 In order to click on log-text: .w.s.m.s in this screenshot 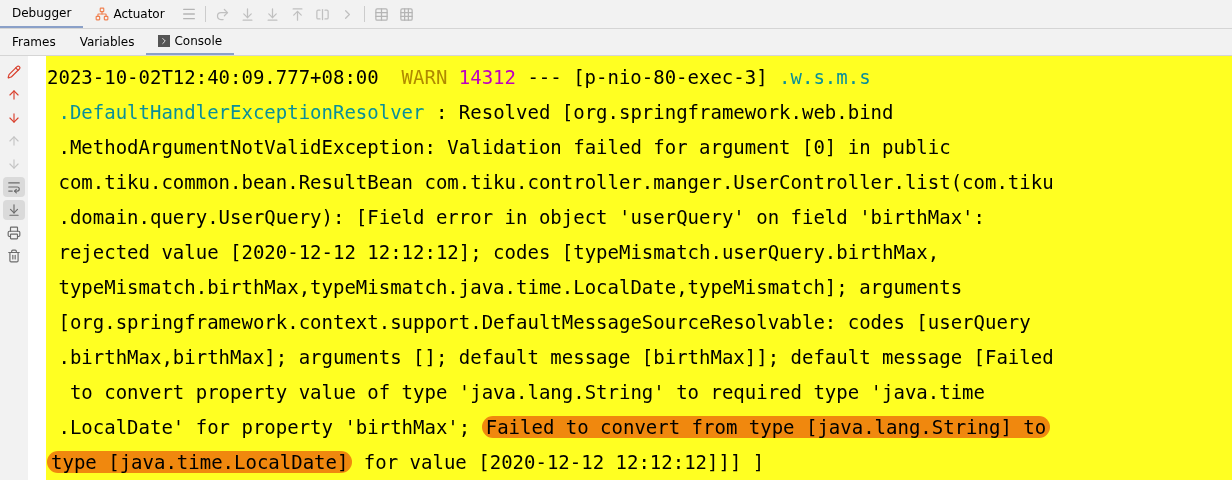, I will do `click(825, 77)`.